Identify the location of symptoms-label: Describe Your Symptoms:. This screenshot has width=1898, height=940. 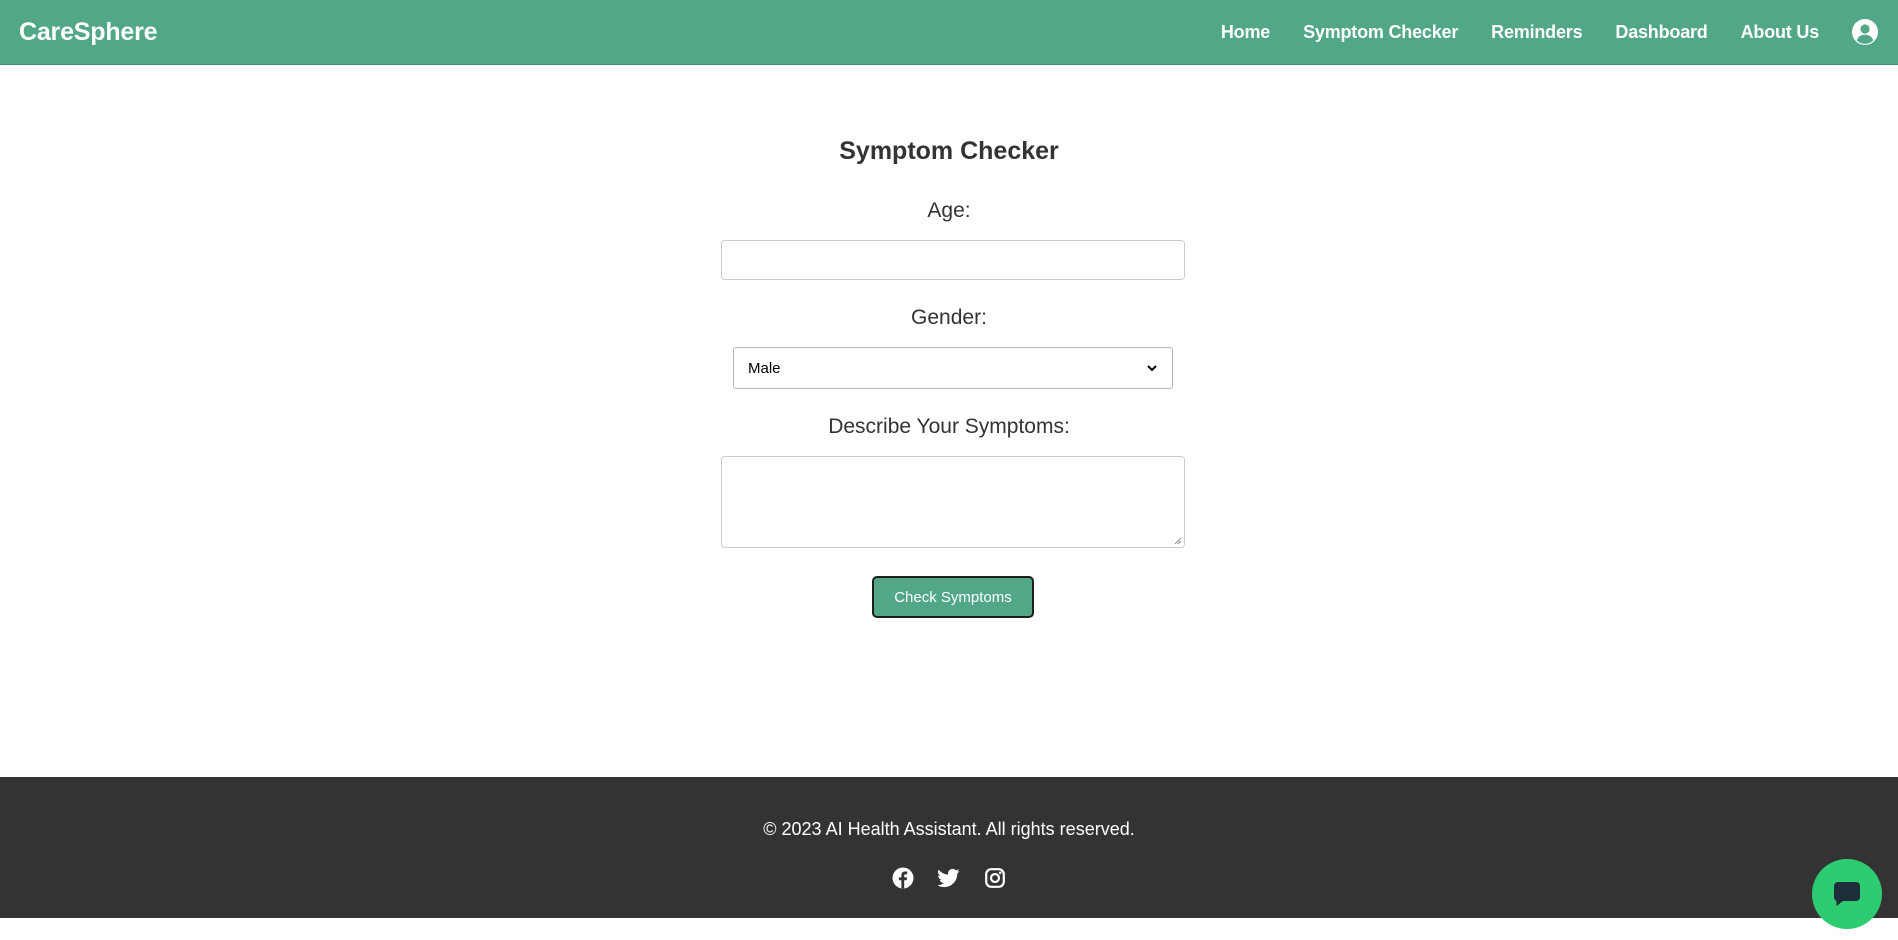
(949, 426).